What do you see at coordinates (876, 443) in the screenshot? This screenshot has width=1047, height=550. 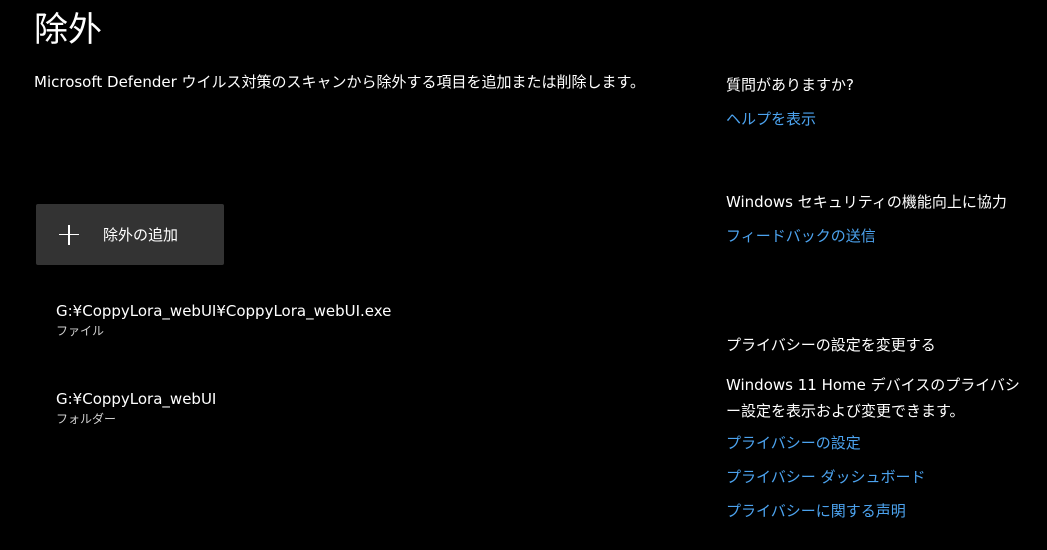 I see `privacy-settings-link: プライバシーの設定` at bounding box center [876, 443].